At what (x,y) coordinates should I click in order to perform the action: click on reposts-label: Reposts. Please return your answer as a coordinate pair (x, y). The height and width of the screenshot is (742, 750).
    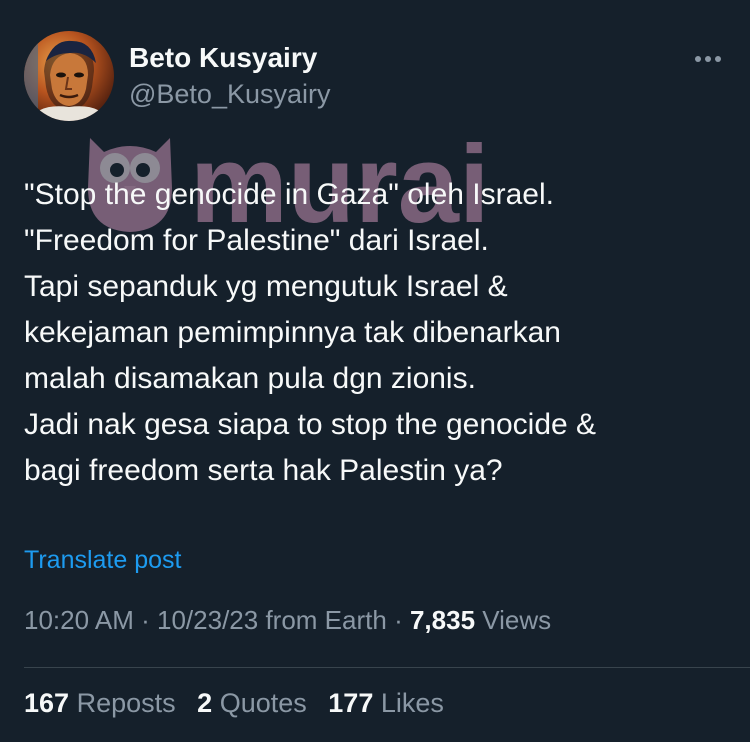
    Looking at the image, I should click on (126, 703).